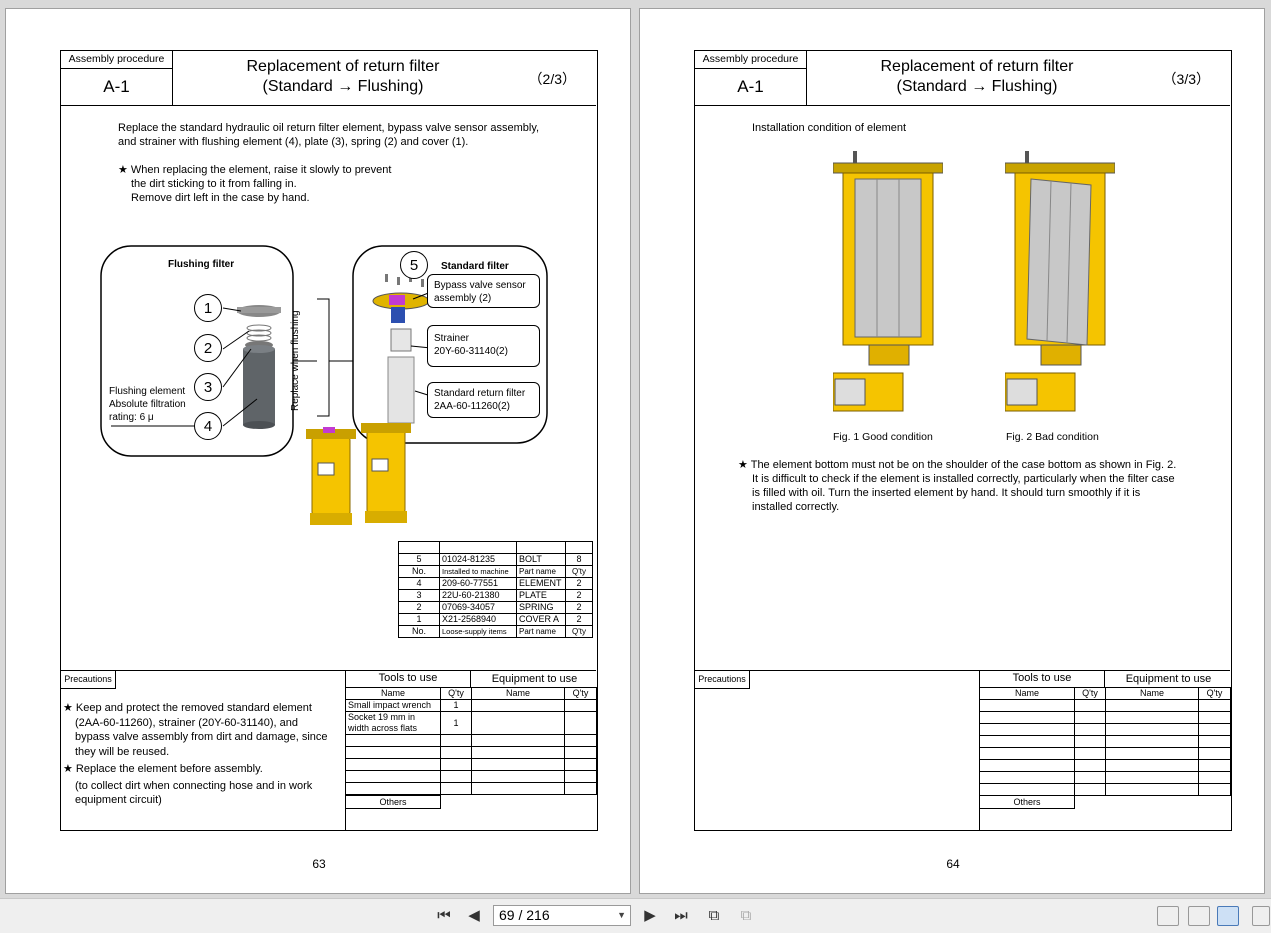  What do you see at coordinates (888, 281) in the screenshot?
I see `filter-section-good-icon` at bounding box center [888, 281].